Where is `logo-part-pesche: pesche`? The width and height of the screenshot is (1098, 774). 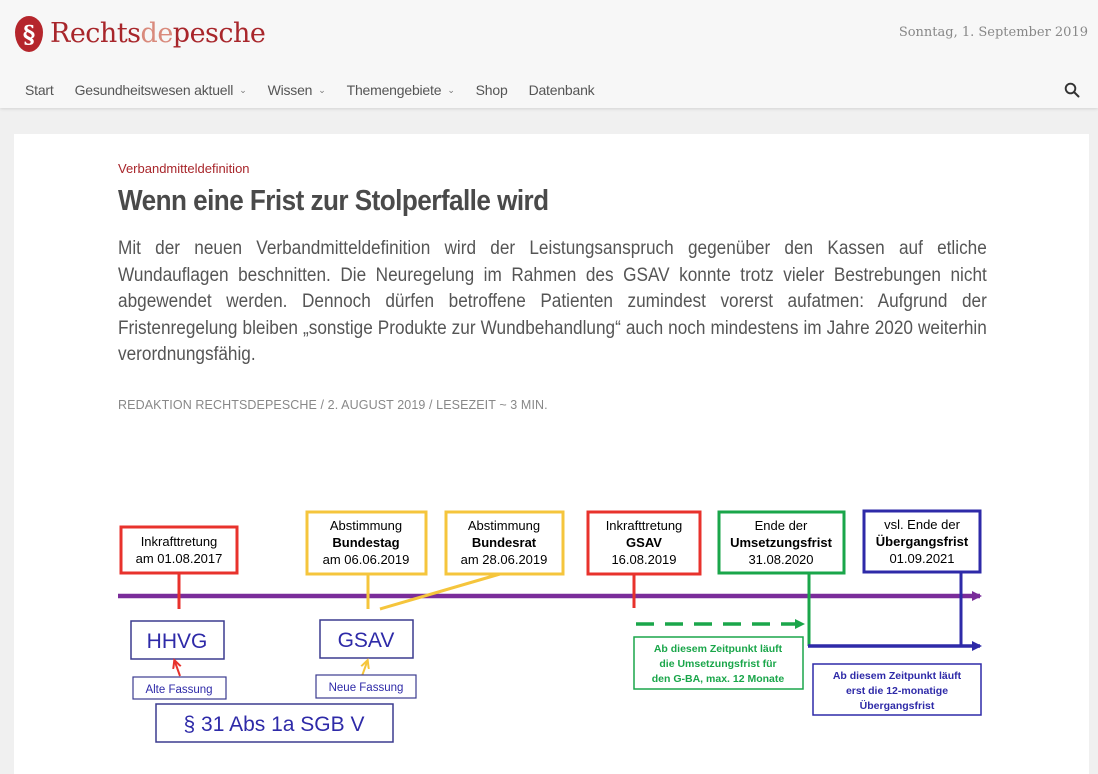 logo-part-pesche: pesche is located at coordinates (219, 33).